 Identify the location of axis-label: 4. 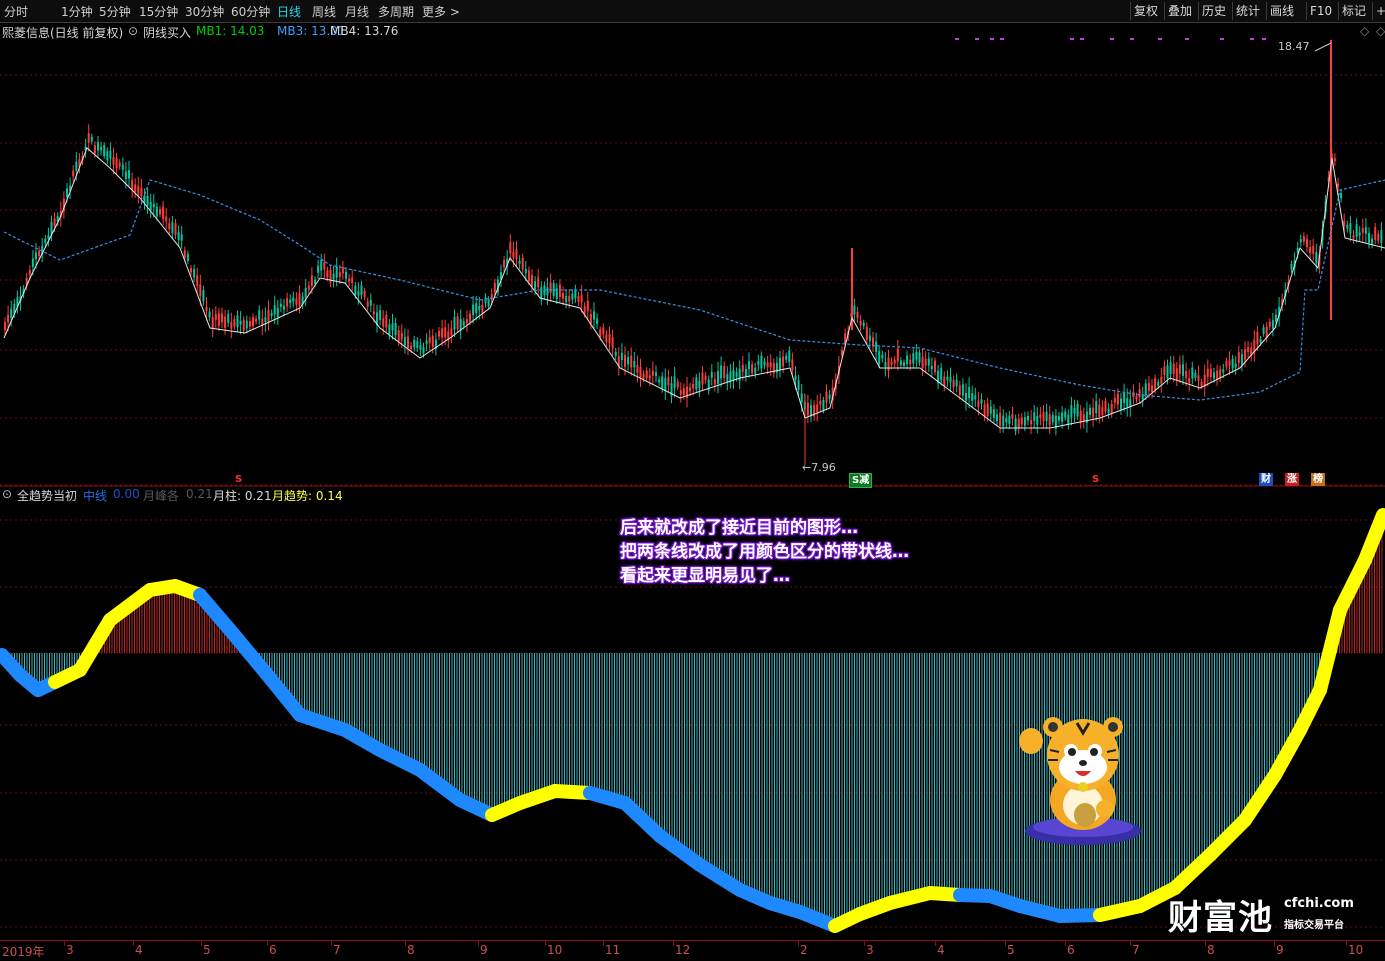
(941, 950).